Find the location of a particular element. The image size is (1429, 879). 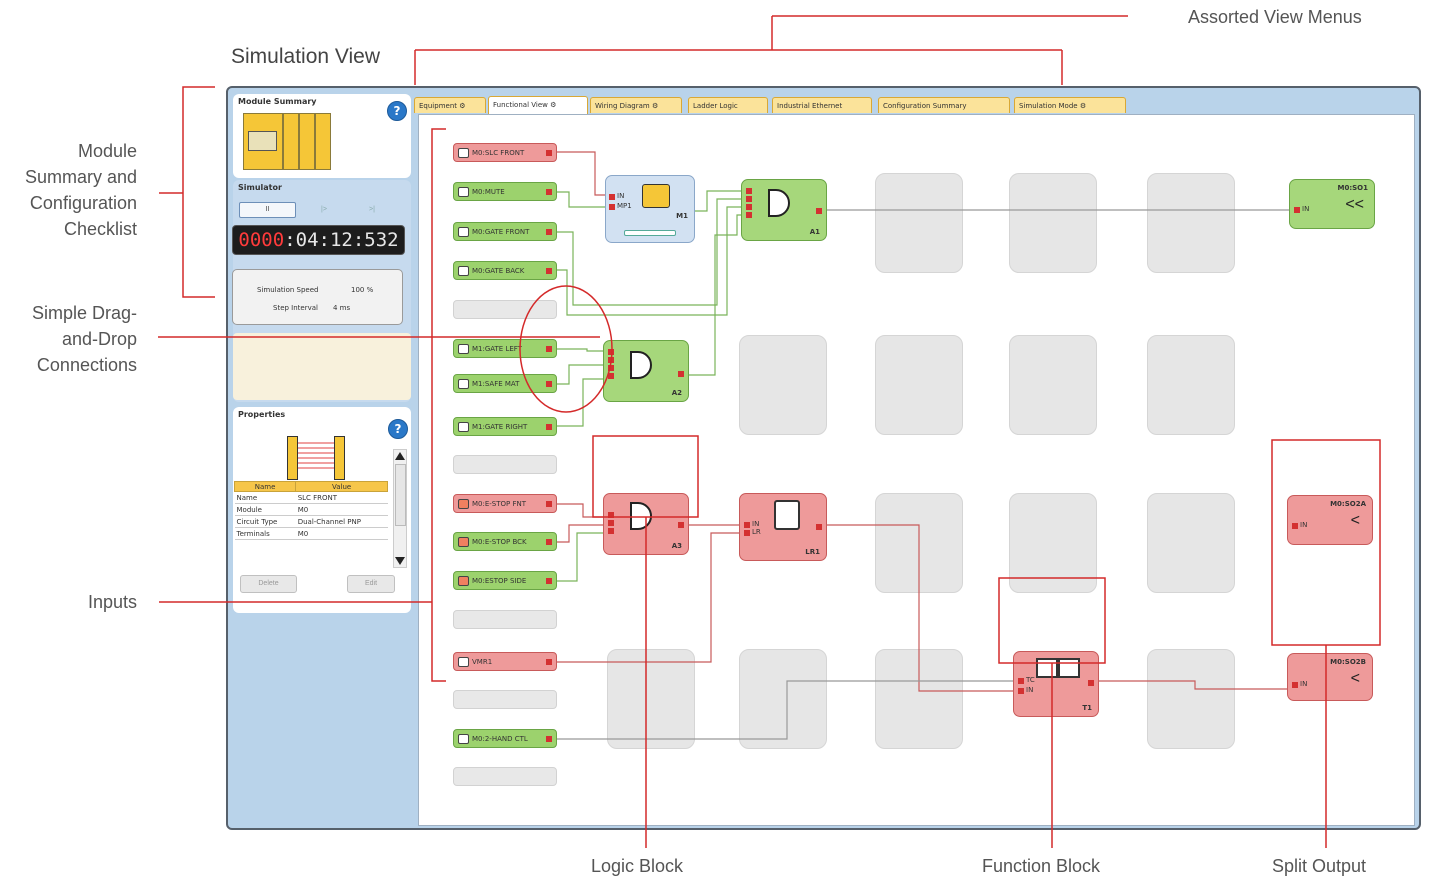

mute-function-block: IN MP1 M1 is located at coordinates (650, 209).